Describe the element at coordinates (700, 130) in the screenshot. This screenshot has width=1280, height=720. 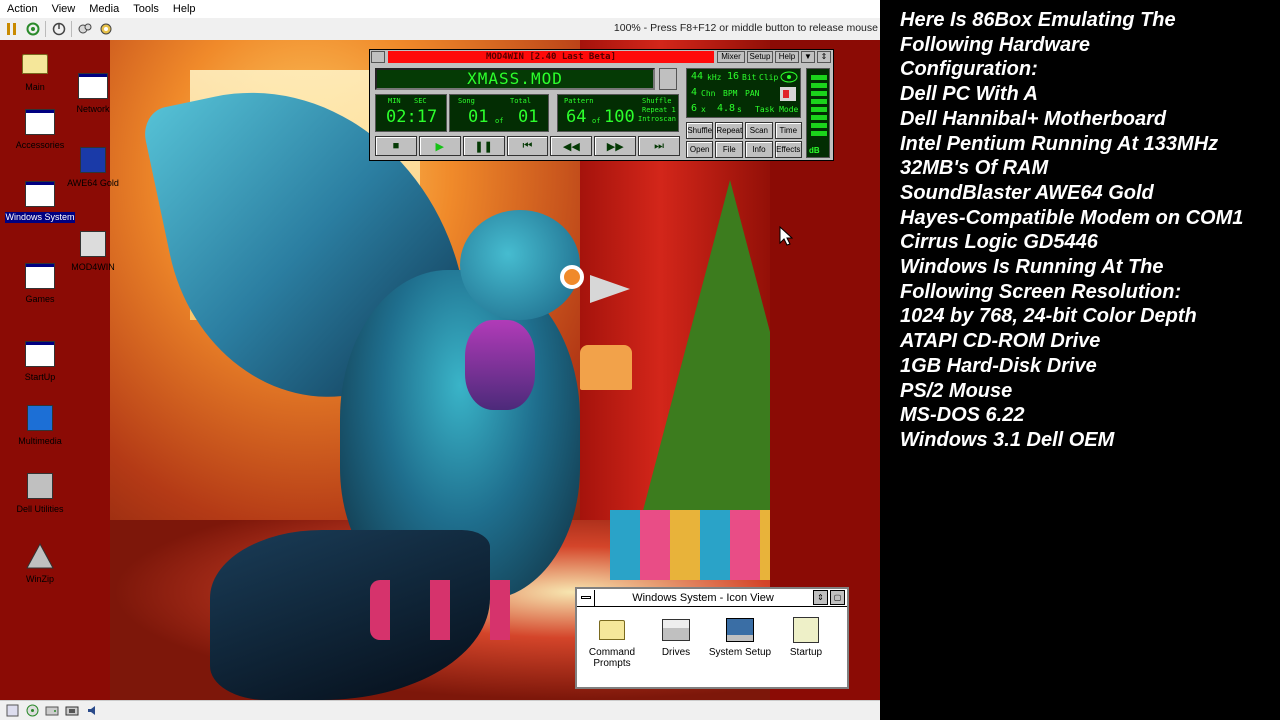
I see `shuffle-button: Shuffle` at that location.